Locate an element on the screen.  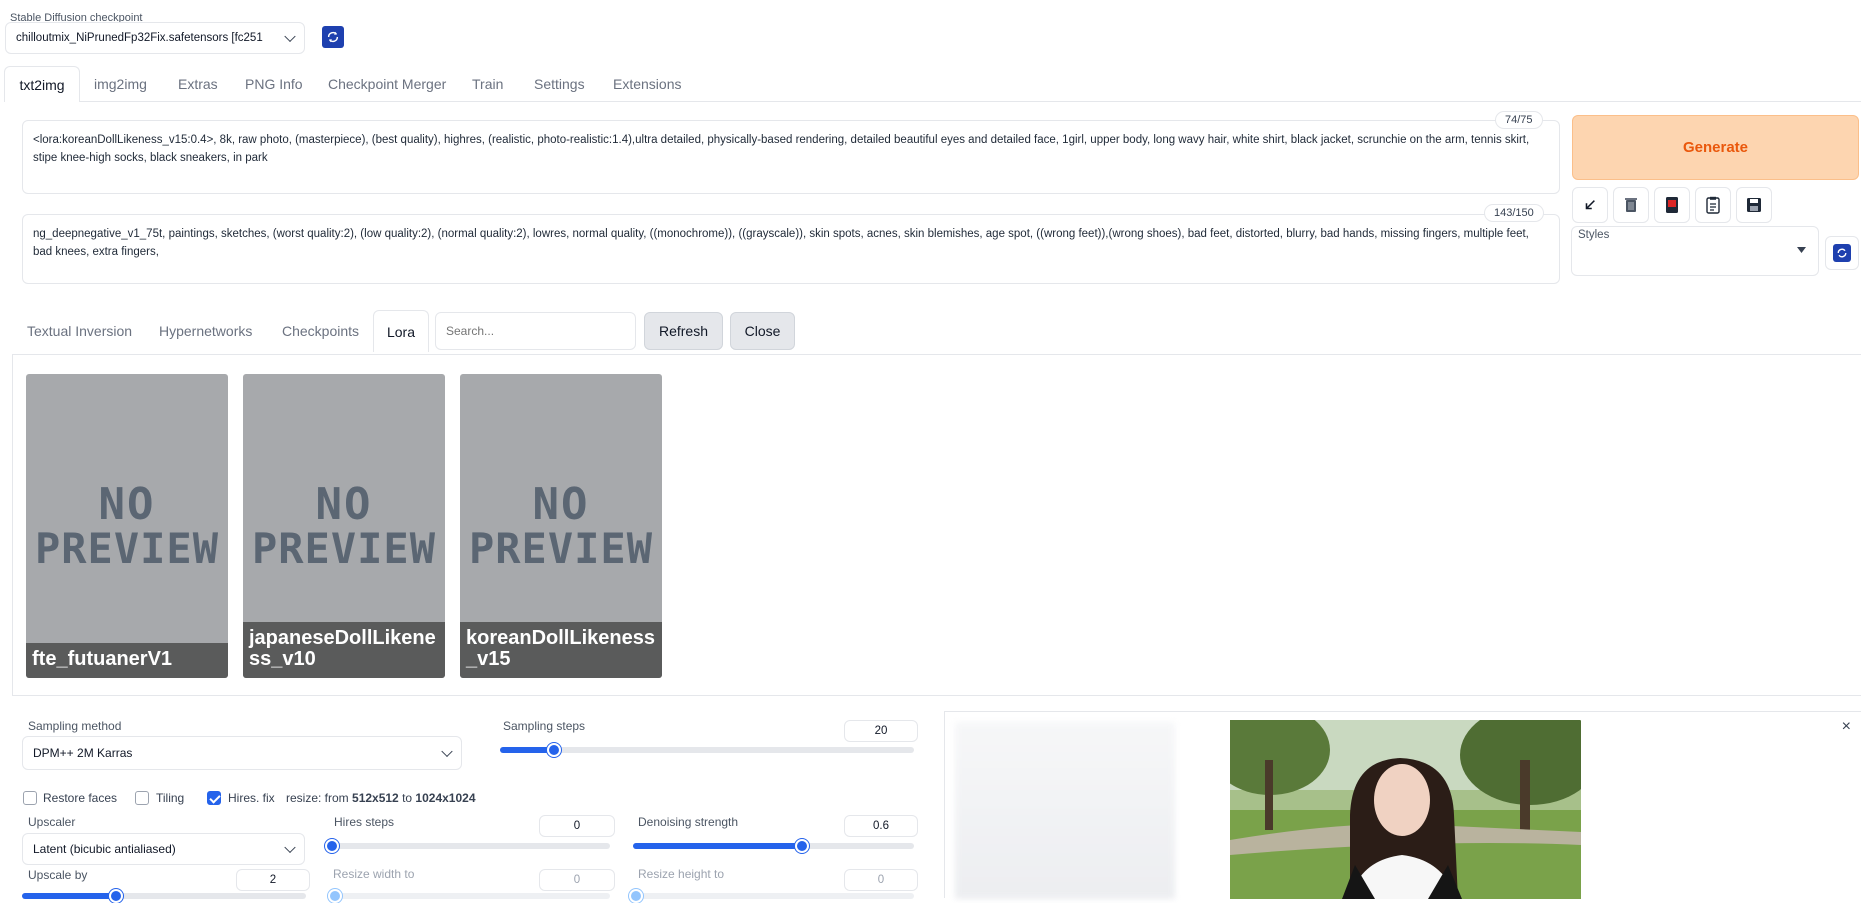
tab-settings: Settings is located at coordinates (559, 84).